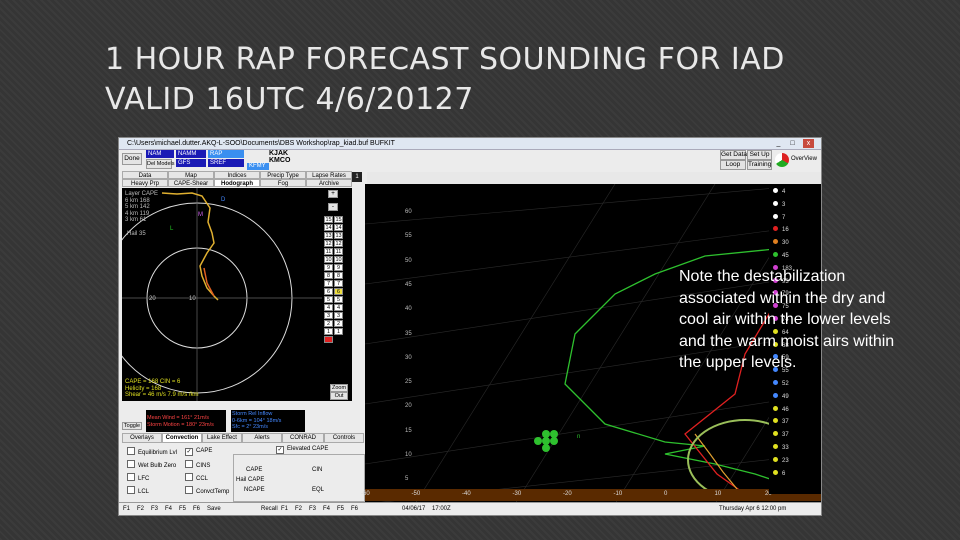 The image size is (960, 540). What do you see at coordinates (222, 438) in the screenshot?
I see `tab-lake-effect: Lake Effect` at bounding box center [222, 438].